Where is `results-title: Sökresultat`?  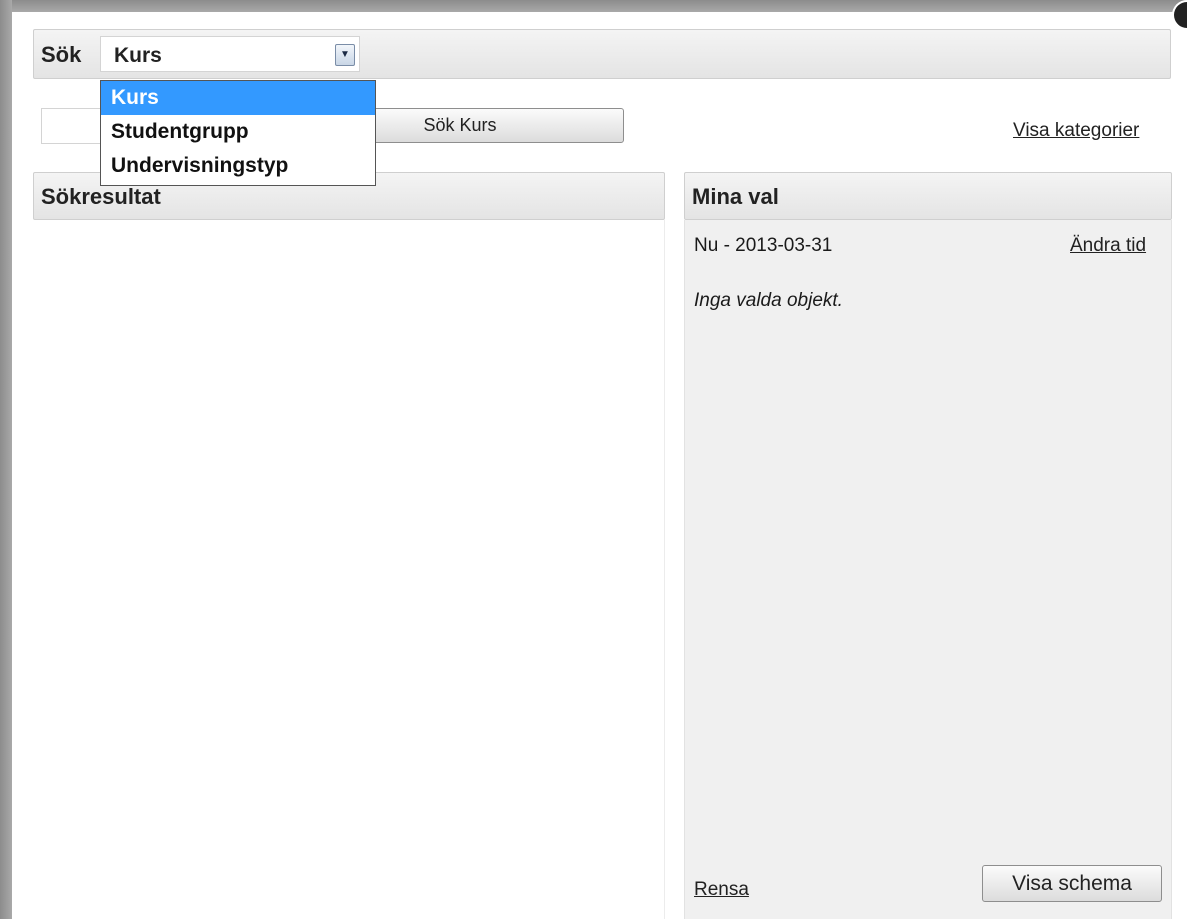 results-title: Sökresultat is located at coordinates (101, 196).